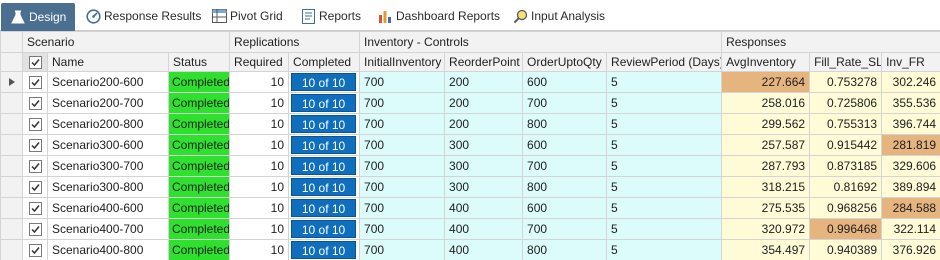 This screenshot has width=940, height=260. I want to click on tab-design: Design, so click(38, 17).